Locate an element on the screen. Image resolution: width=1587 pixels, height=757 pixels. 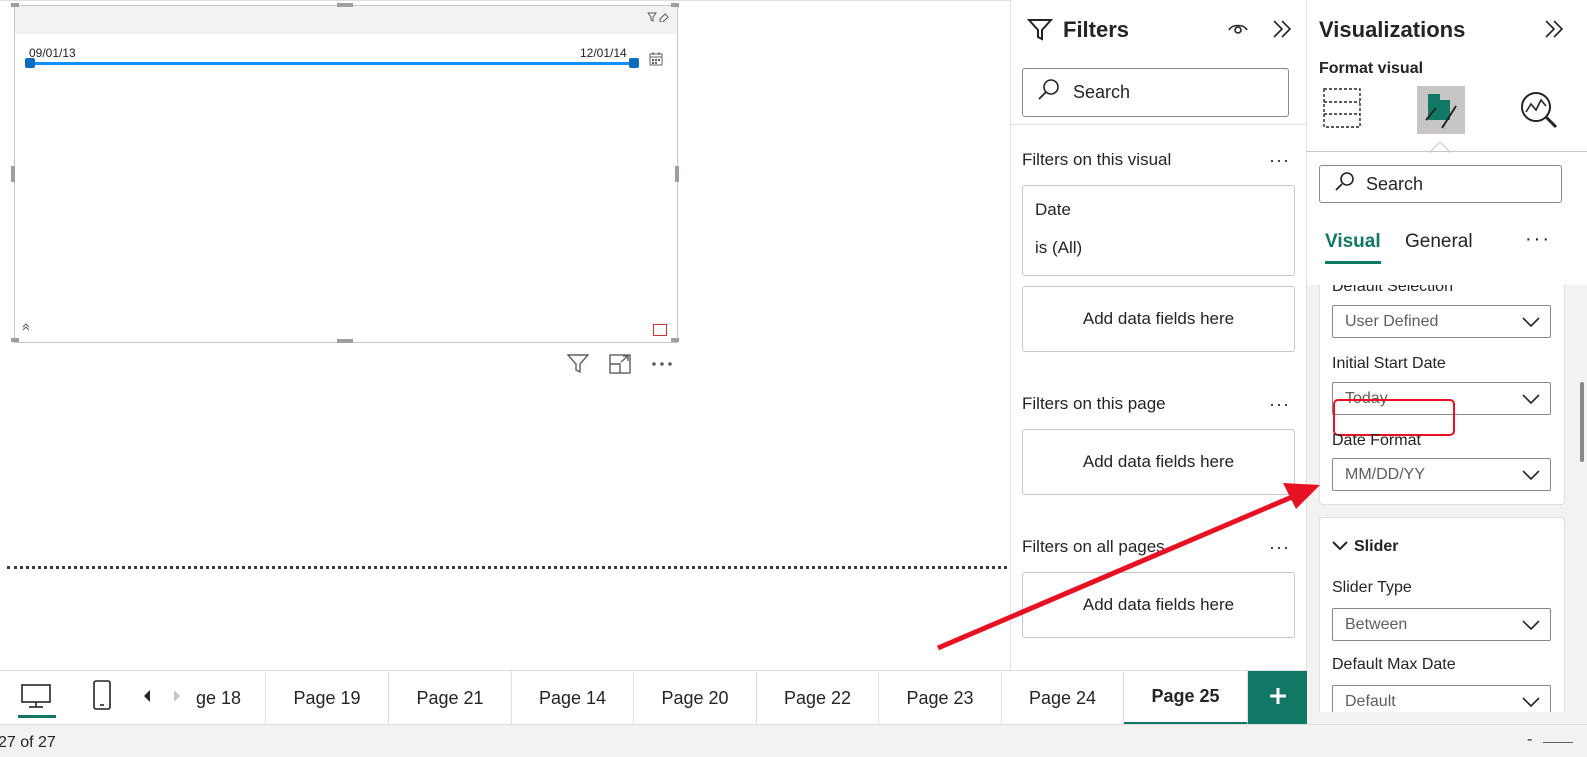
page-tab: Page 14 is located at coordinates (573, 698).